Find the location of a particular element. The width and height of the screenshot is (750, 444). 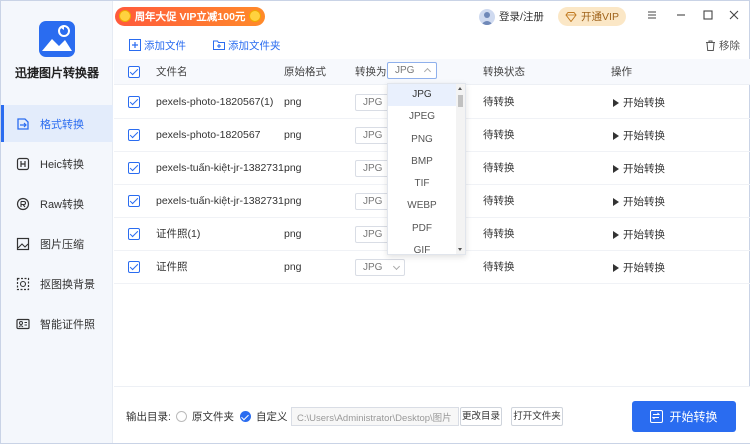

sidebar-item-label: 图片压缩 is located at coordinates (62, 244).